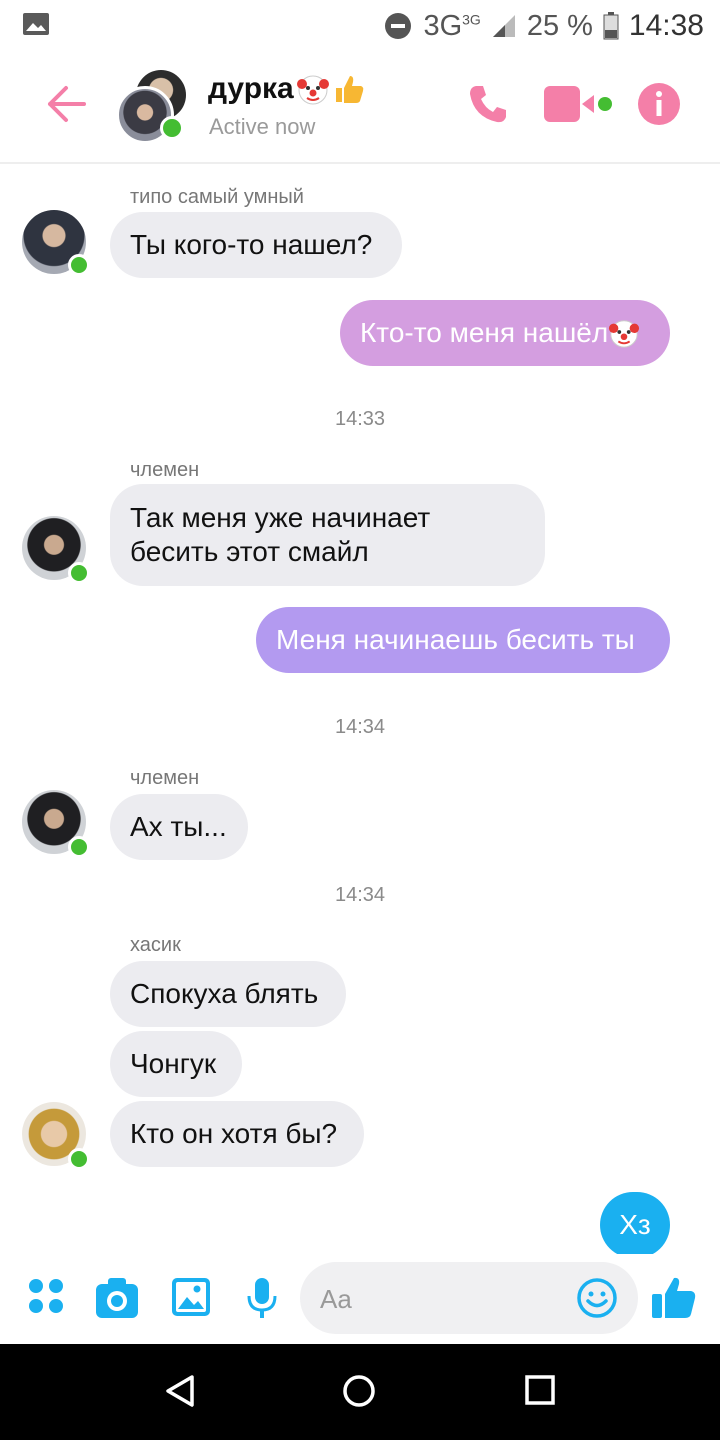  What do you see at coordinates (360, 26) in the screenshot?
I see `status-bar: 3G3G 25 % 14:38` at bounding box center [360, 26].